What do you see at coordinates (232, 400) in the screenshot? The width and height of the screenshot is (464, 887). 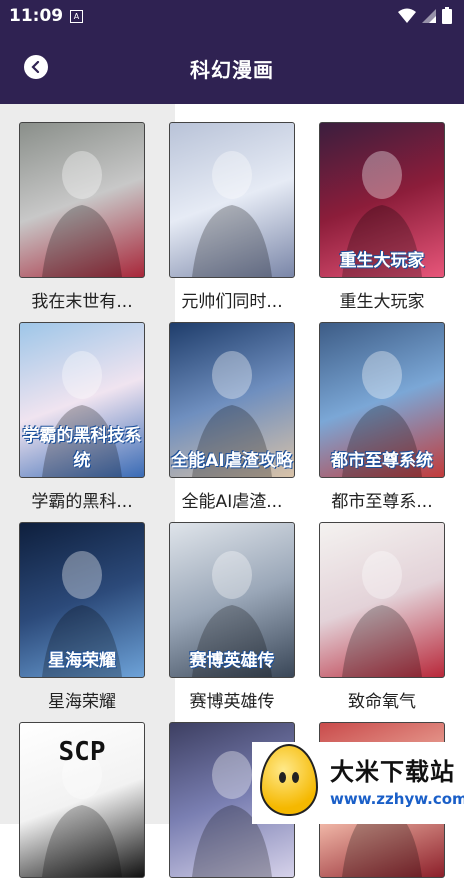 I see `comic-cover: 全能AI虐渣攻略` at bounding box center [232, 400].